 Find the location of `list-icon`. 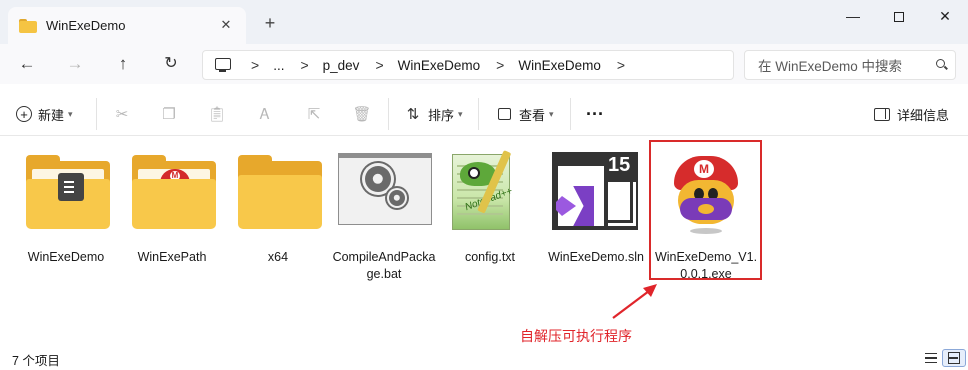

list-icon is located at coordinates (931, 358).